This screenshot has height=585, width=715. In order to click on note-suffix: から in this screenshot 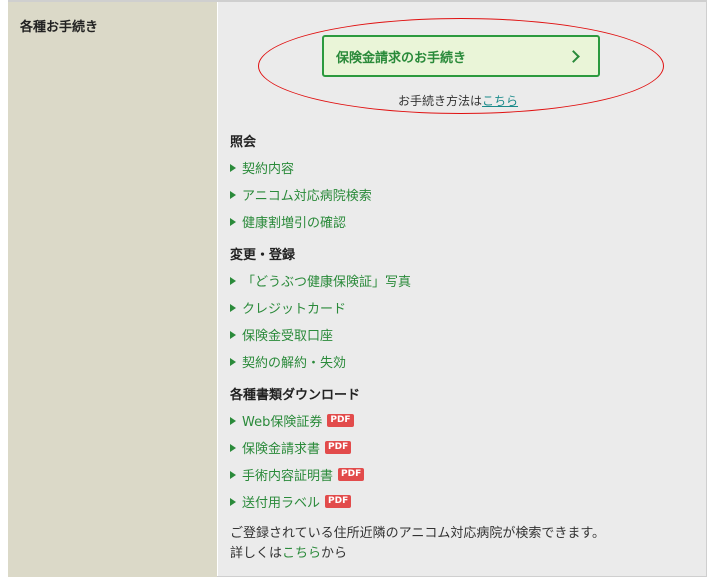, I will do `click(334, 553)`.